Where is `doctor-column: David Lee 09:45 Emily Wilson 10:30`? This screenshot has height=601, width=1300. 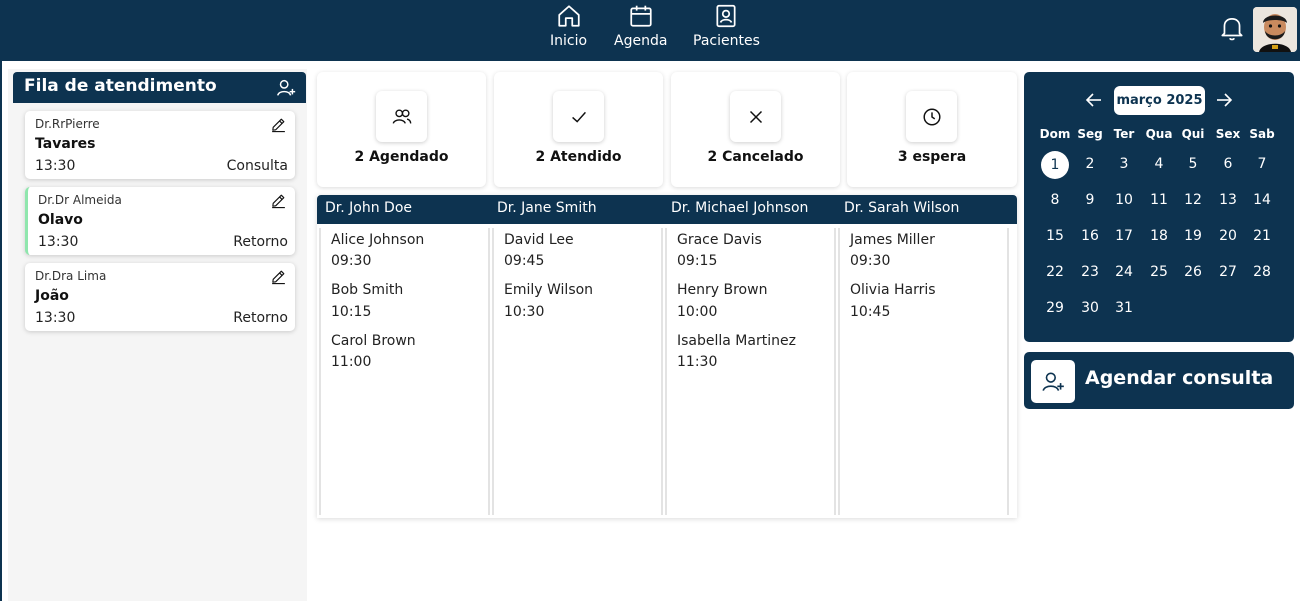 doctor-column: David Lee 09:45 Emily Wilson 10:30 is located at coordinates (577, 371).